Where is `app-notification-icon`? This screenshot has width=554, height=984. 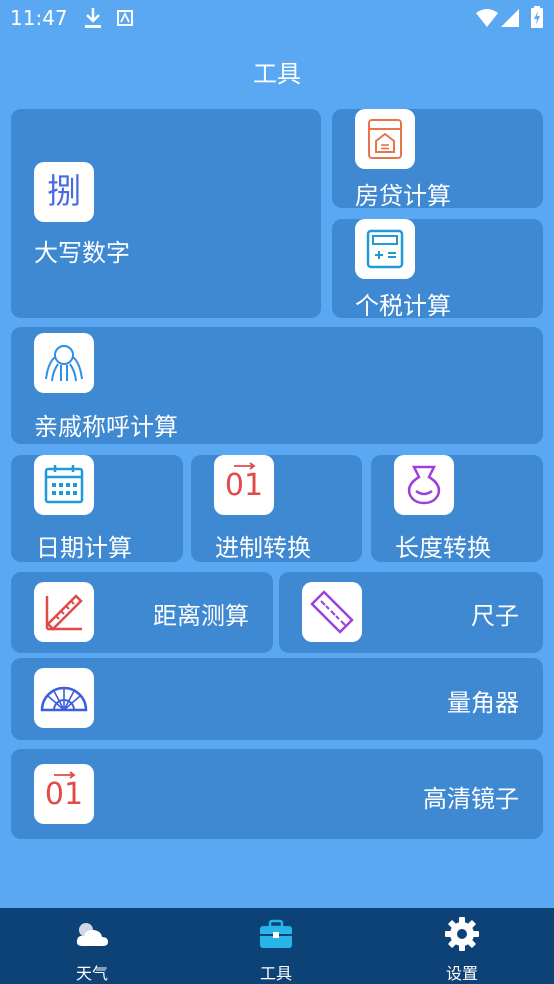
app-notification-icon is located at coordinates (125, 20).